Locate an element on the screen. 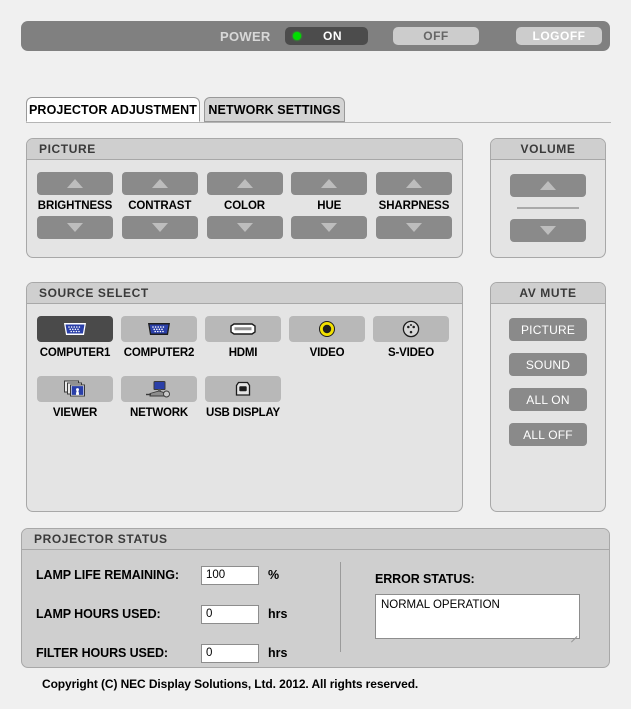 The width and height of the screenshot is (631, 709). source-label-video: VIDEO is located at coordinates (327, 353).